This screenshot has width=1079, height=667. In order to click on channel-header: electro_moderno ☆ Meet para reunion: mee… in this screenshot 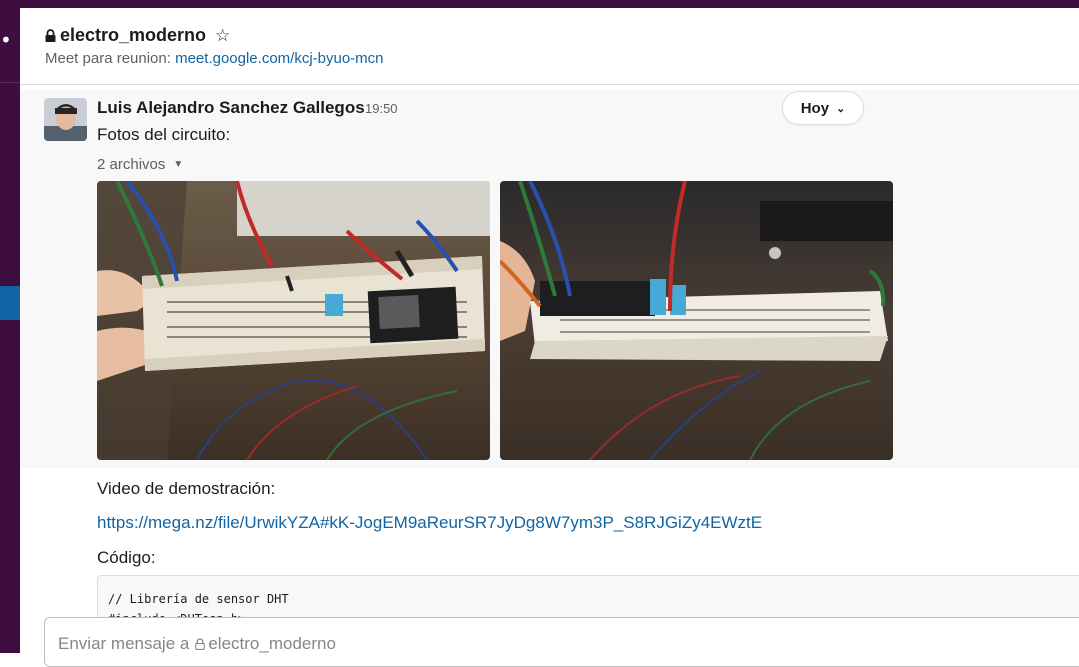, I will do `click(549, 46)`.